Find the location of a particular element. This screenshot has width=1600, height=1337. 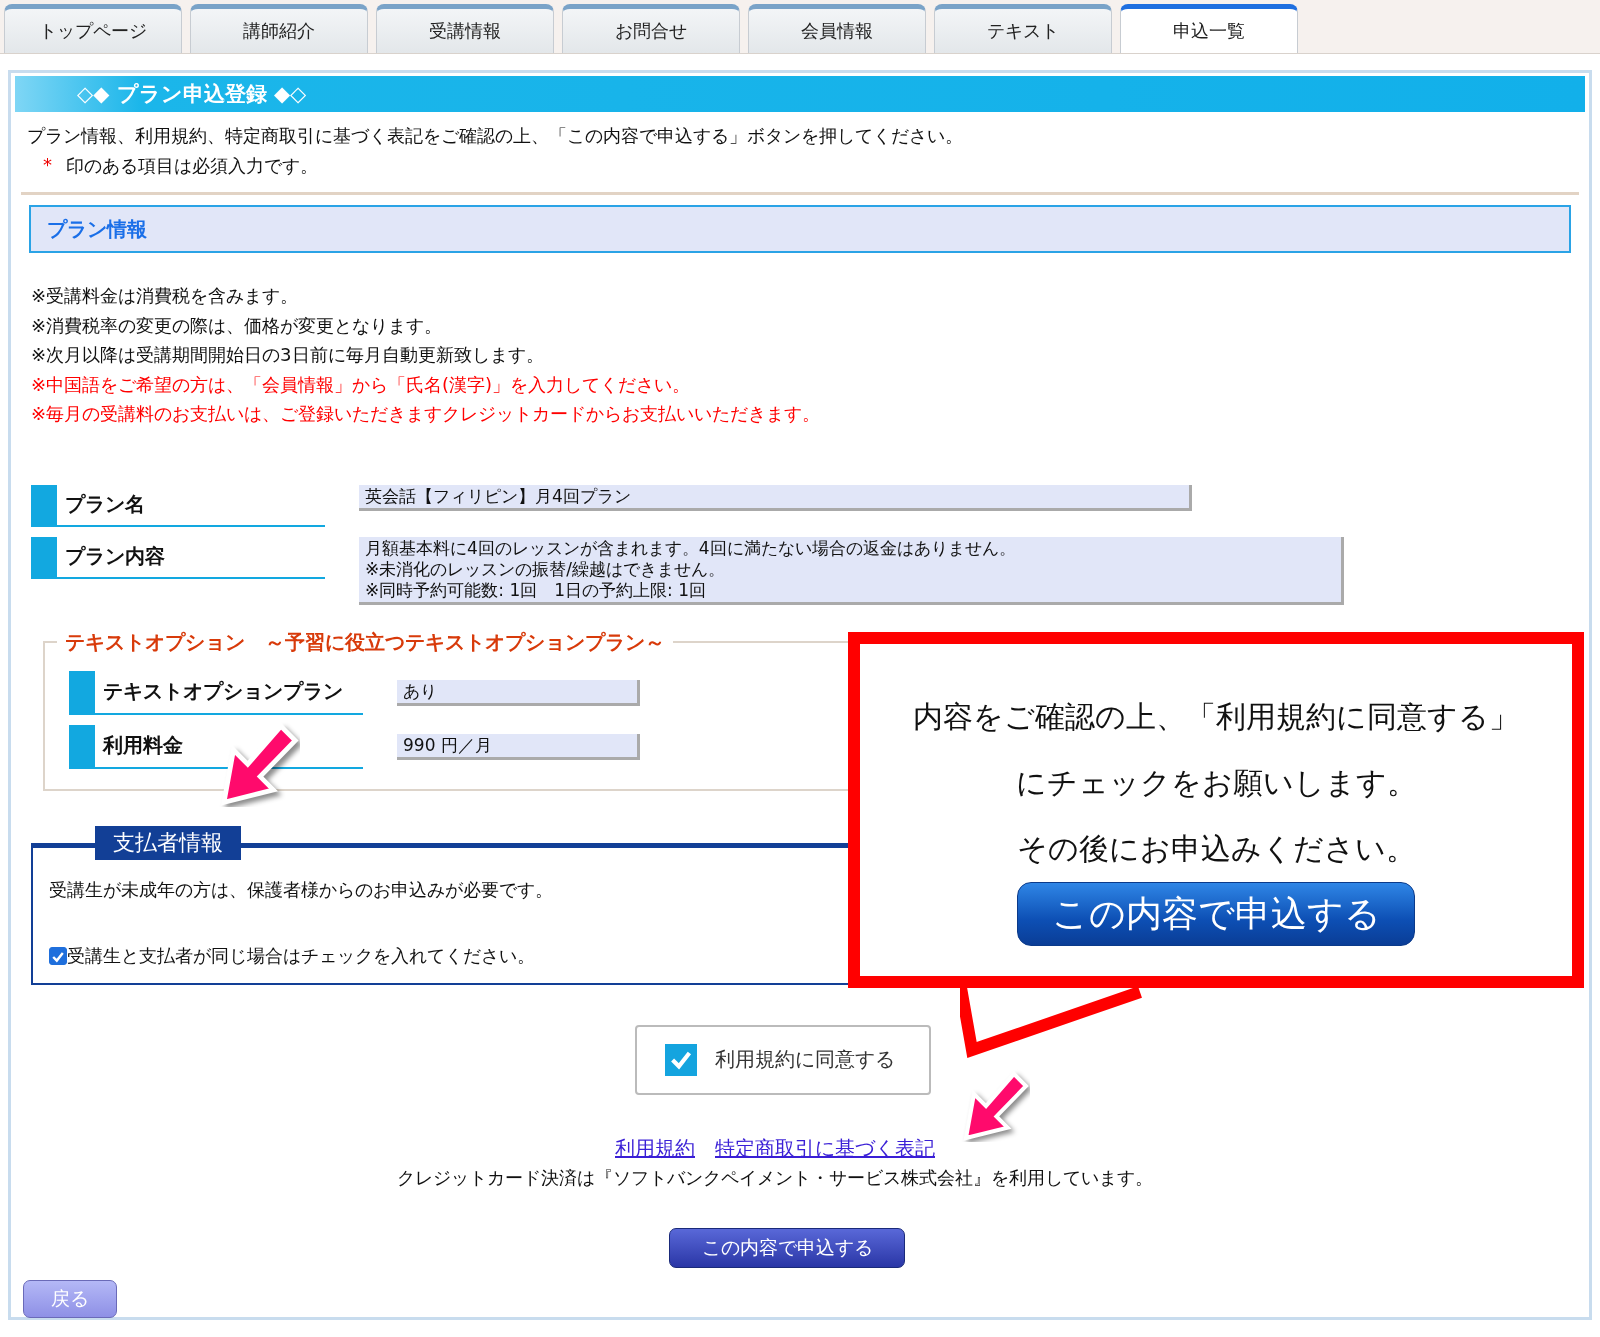

field-value: 990 円／月 is located at coordinates (518, 746).